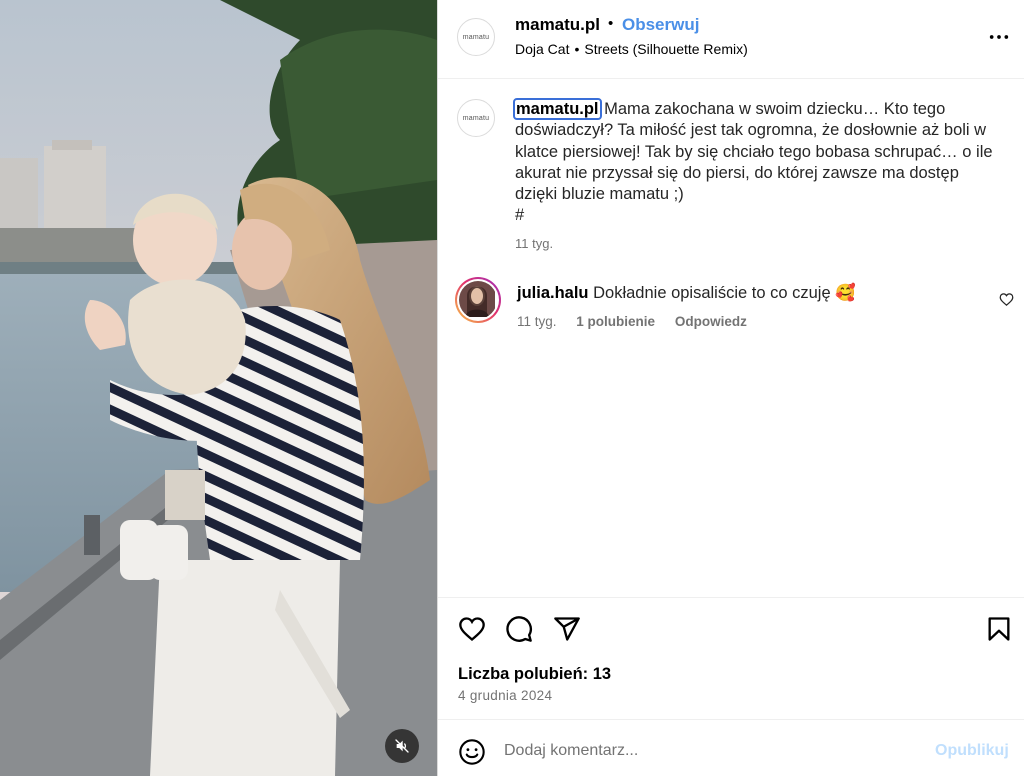 This screenshot has width=1024, height=776. What do you see at coordinates (557, 109) in the screenshot?
I see `caption-username: mamatu.pl` at bounding box center [557, 109].